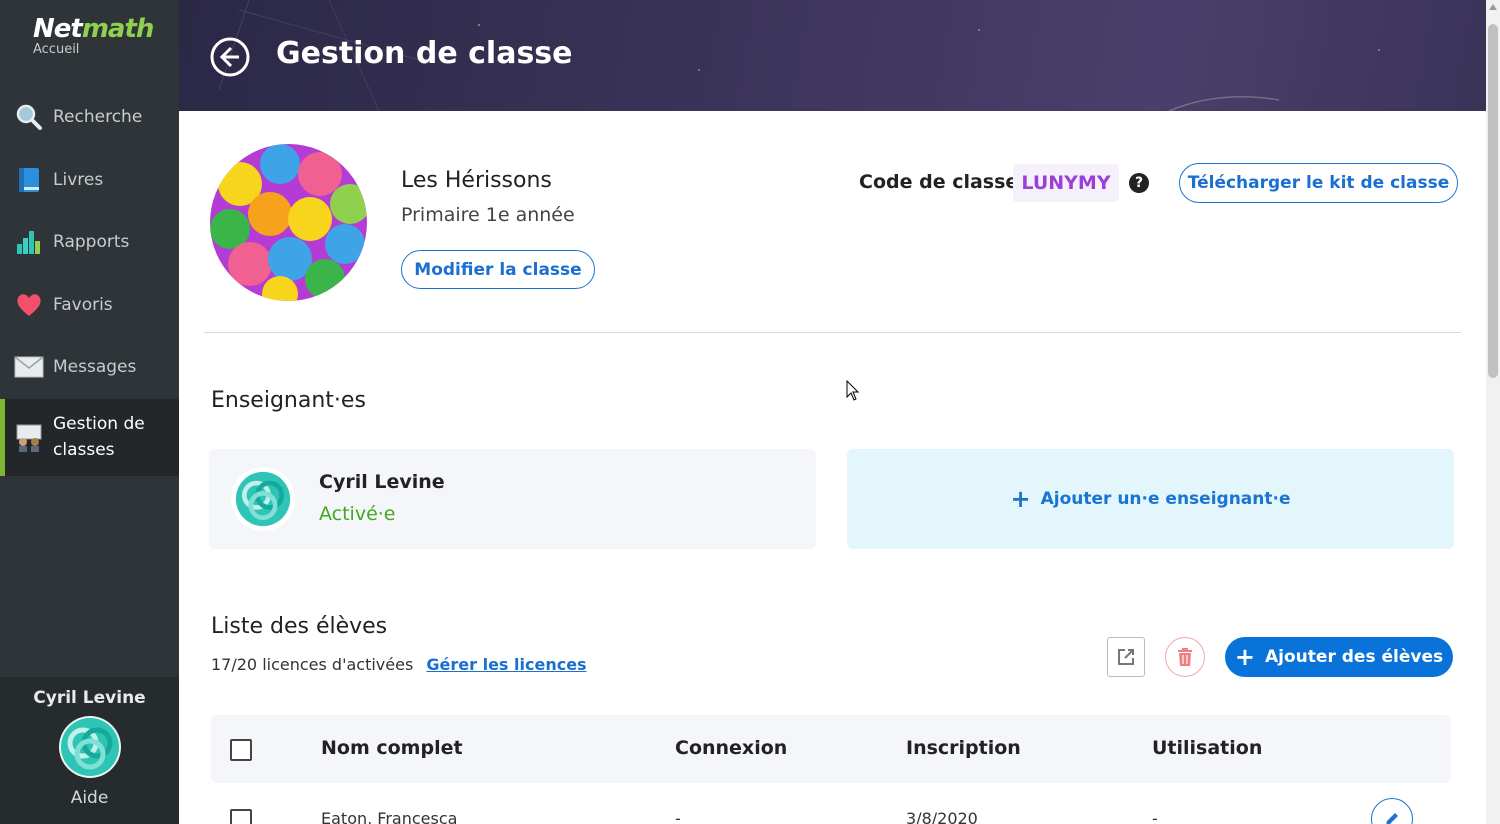  I want to click on sidebar-item-label: Rapports, so click(91, 242).